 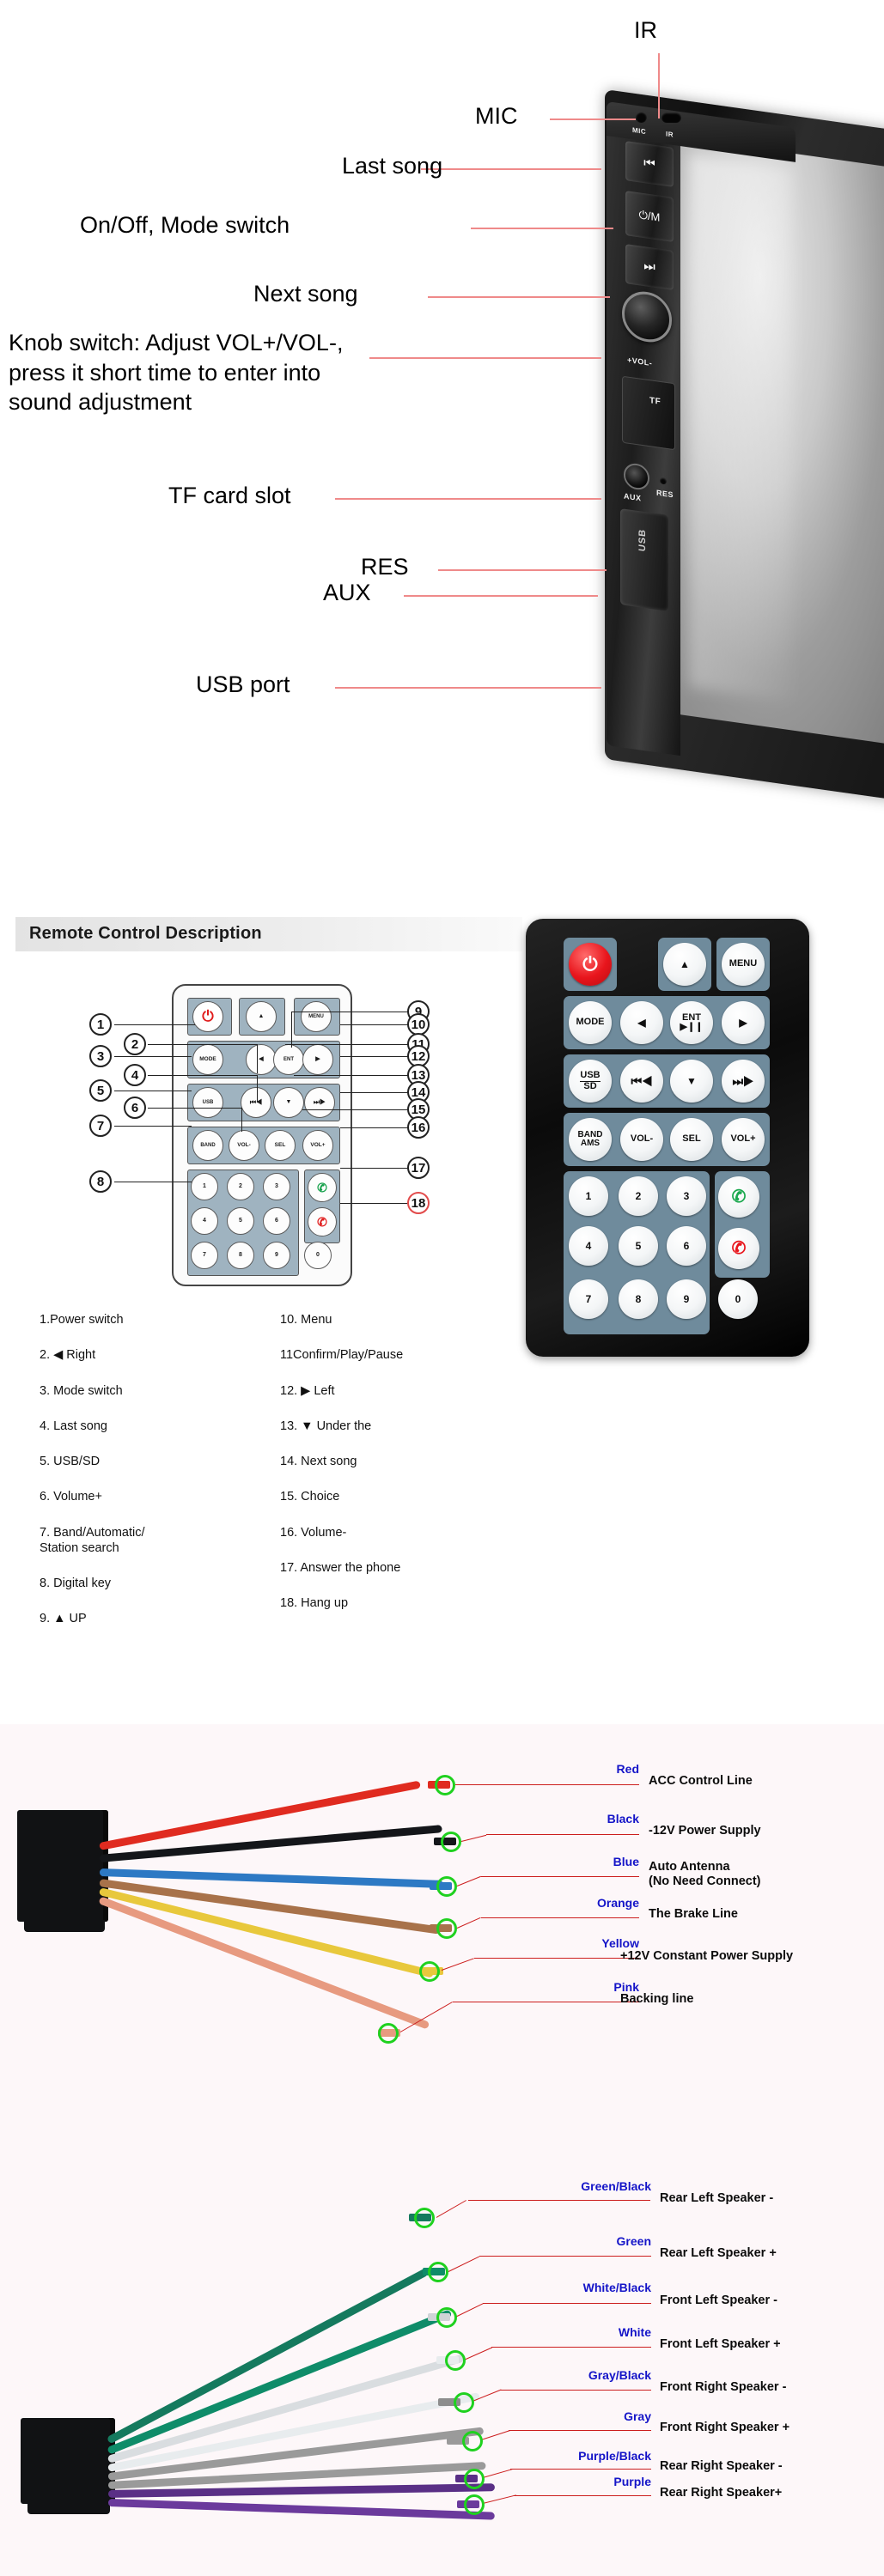 I want to click on ph-up-button: ▲, so click(x=685, y=965).